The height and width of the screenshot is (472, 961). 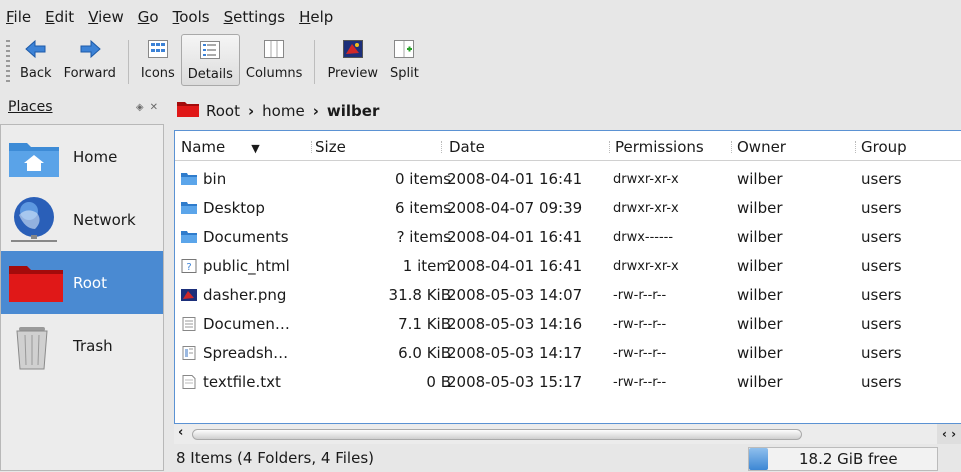 What do you see at coordinates (82, 345) in the screenshot?
I see `place-trash: Trash` at bounding box center [82, 345].